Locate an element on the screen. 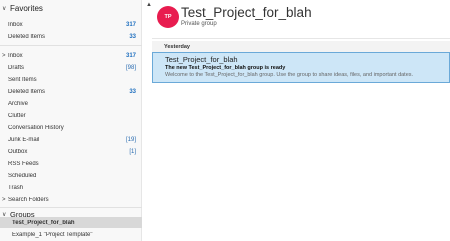 The image size is (450, 241). folder-rss-feeds: RSS Feeds is located at coordinates (71, 164).